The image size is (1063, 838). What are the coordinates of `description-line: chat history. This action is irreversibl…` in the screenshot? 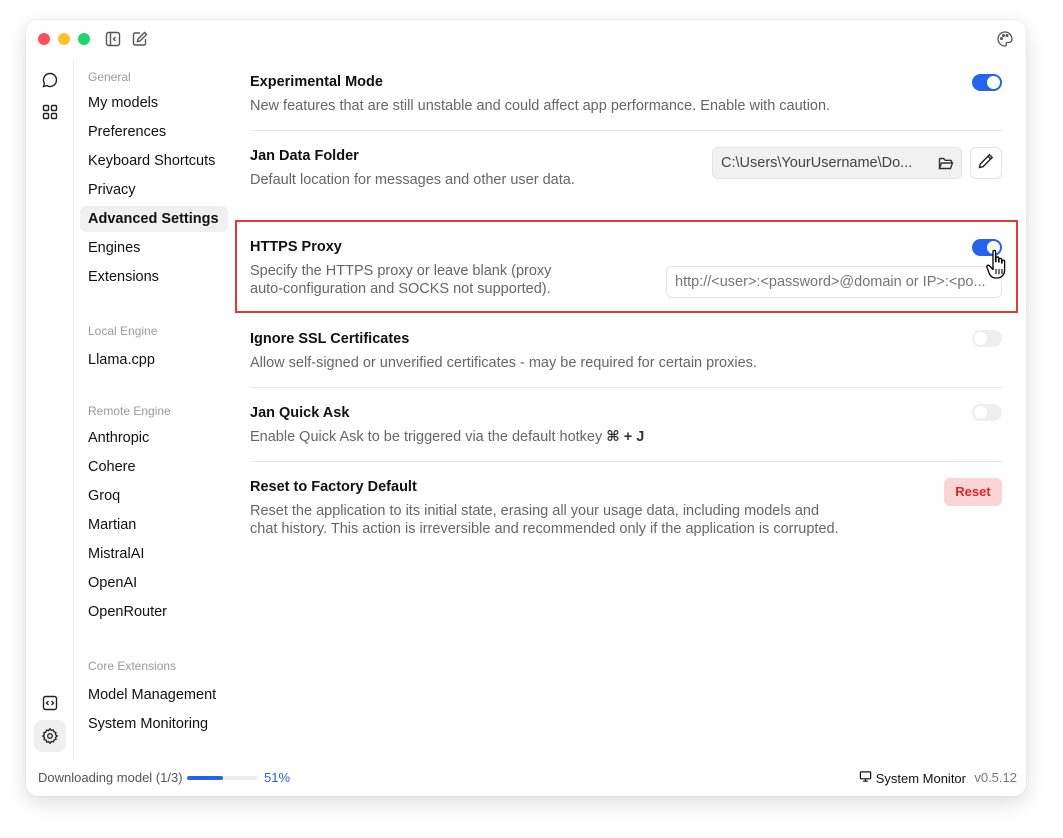 It's located at (544, 528).